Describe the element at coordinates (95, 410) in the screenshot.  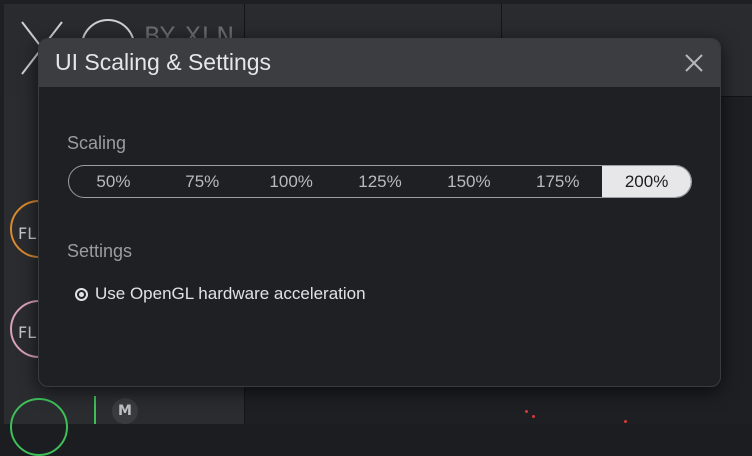
I see `level-meter` at that location.